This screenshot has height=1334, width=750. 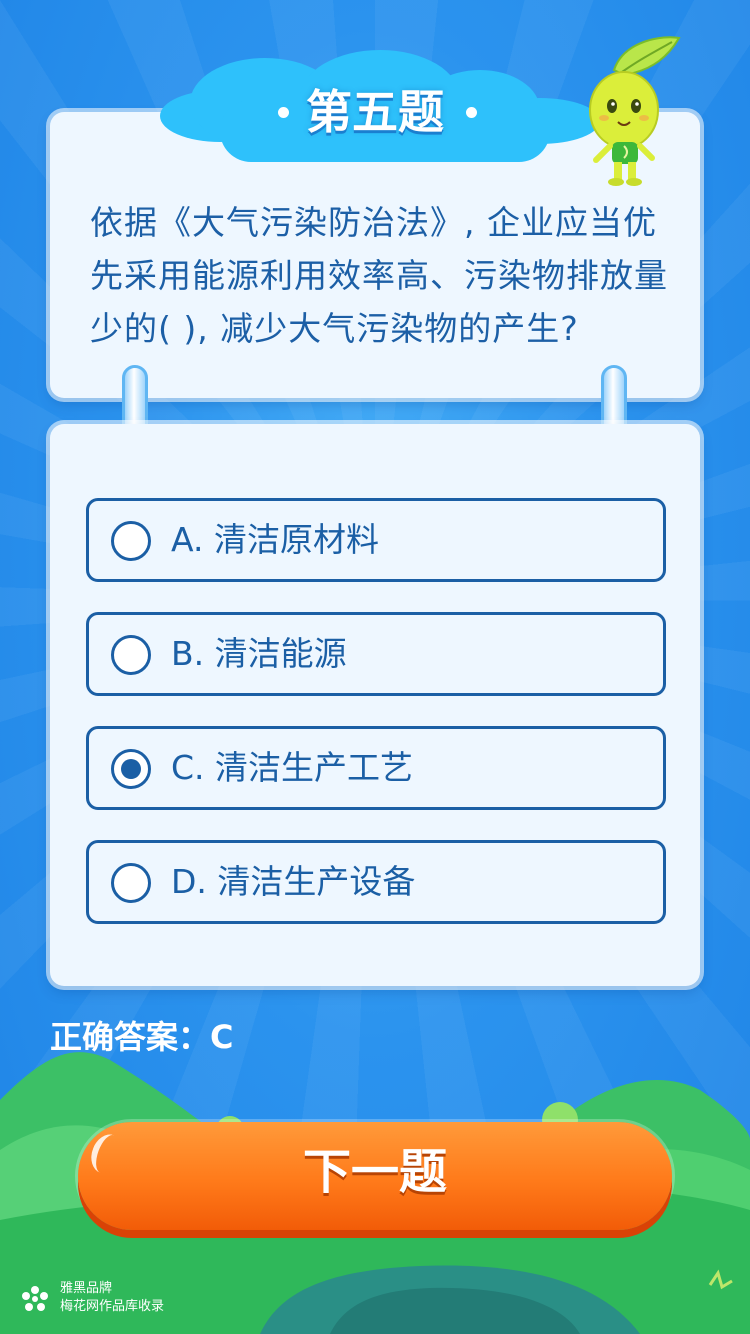 What do you see at coordinates (35, 1298) in the screenshot?
I see `plum-blossom-icon` at bounding box center [35, 1298].